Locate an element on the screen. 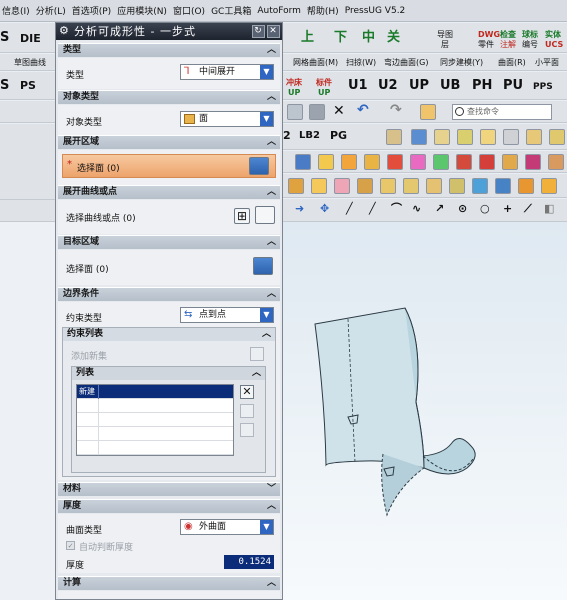 Image resolution: width=567 pixels, height=600 pixels. gear-icon: ⚙ is located at coordinates (65, 31).